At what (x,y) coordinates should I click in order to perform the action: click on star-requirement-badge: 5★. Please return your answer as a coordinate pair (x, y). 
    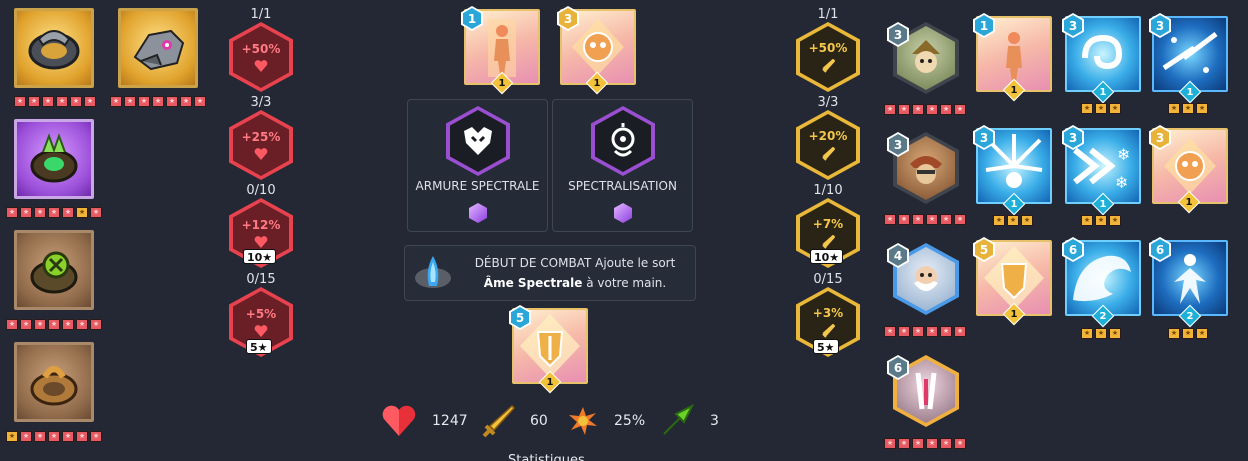
    Looking at the image, I should click on (259, 346).